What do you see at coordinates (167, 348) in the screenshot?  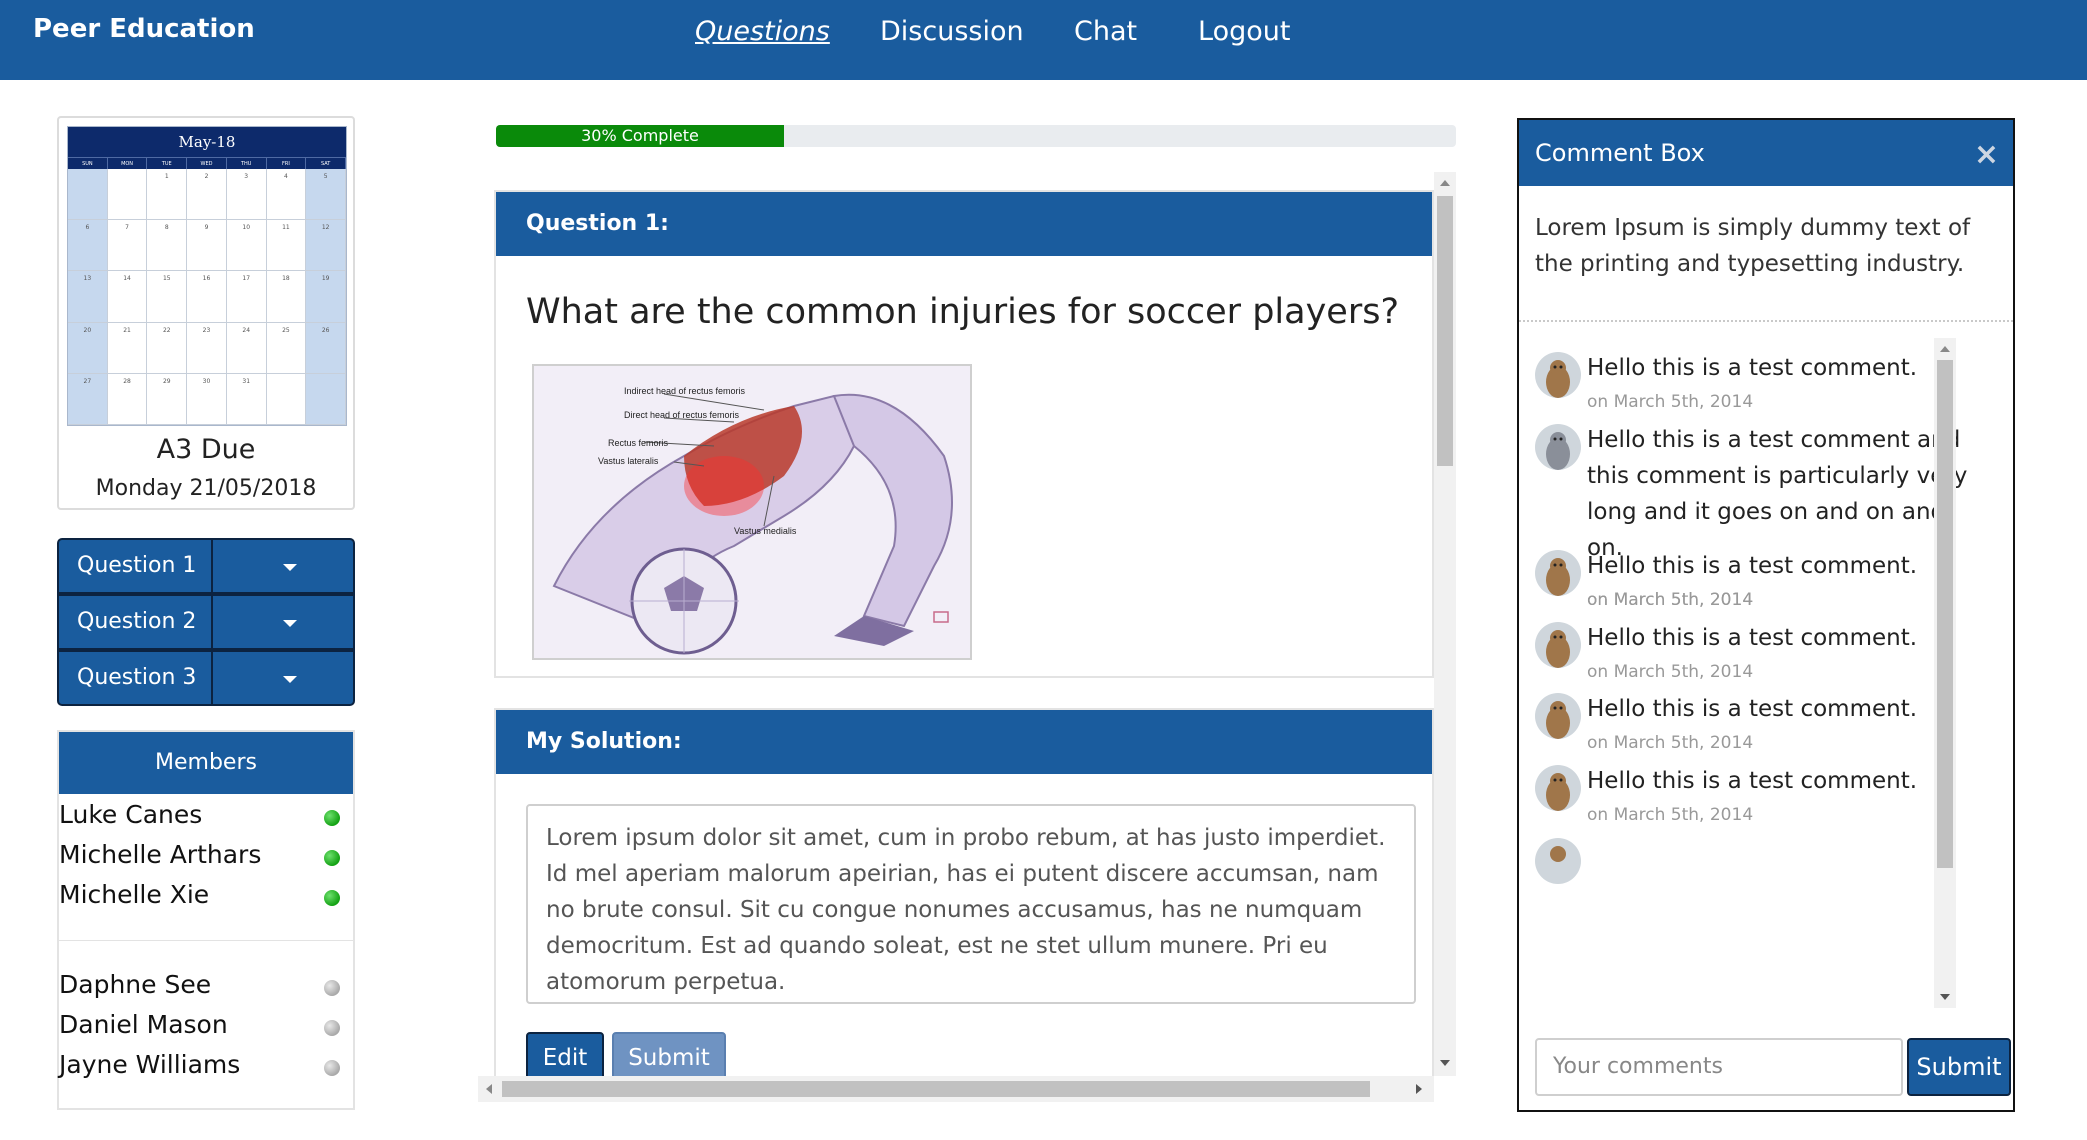 I see `calendar-day: 22` at bounding box center [167, 348].